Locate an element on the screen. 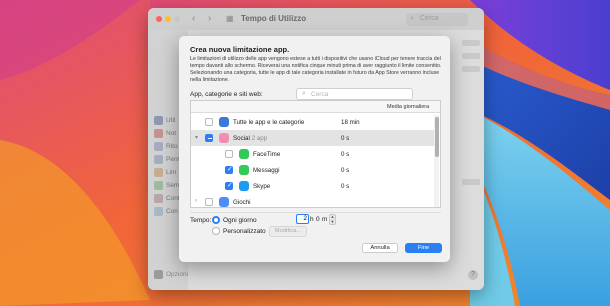  table-header: Media giornaliera is located at coordinates (315, 107).